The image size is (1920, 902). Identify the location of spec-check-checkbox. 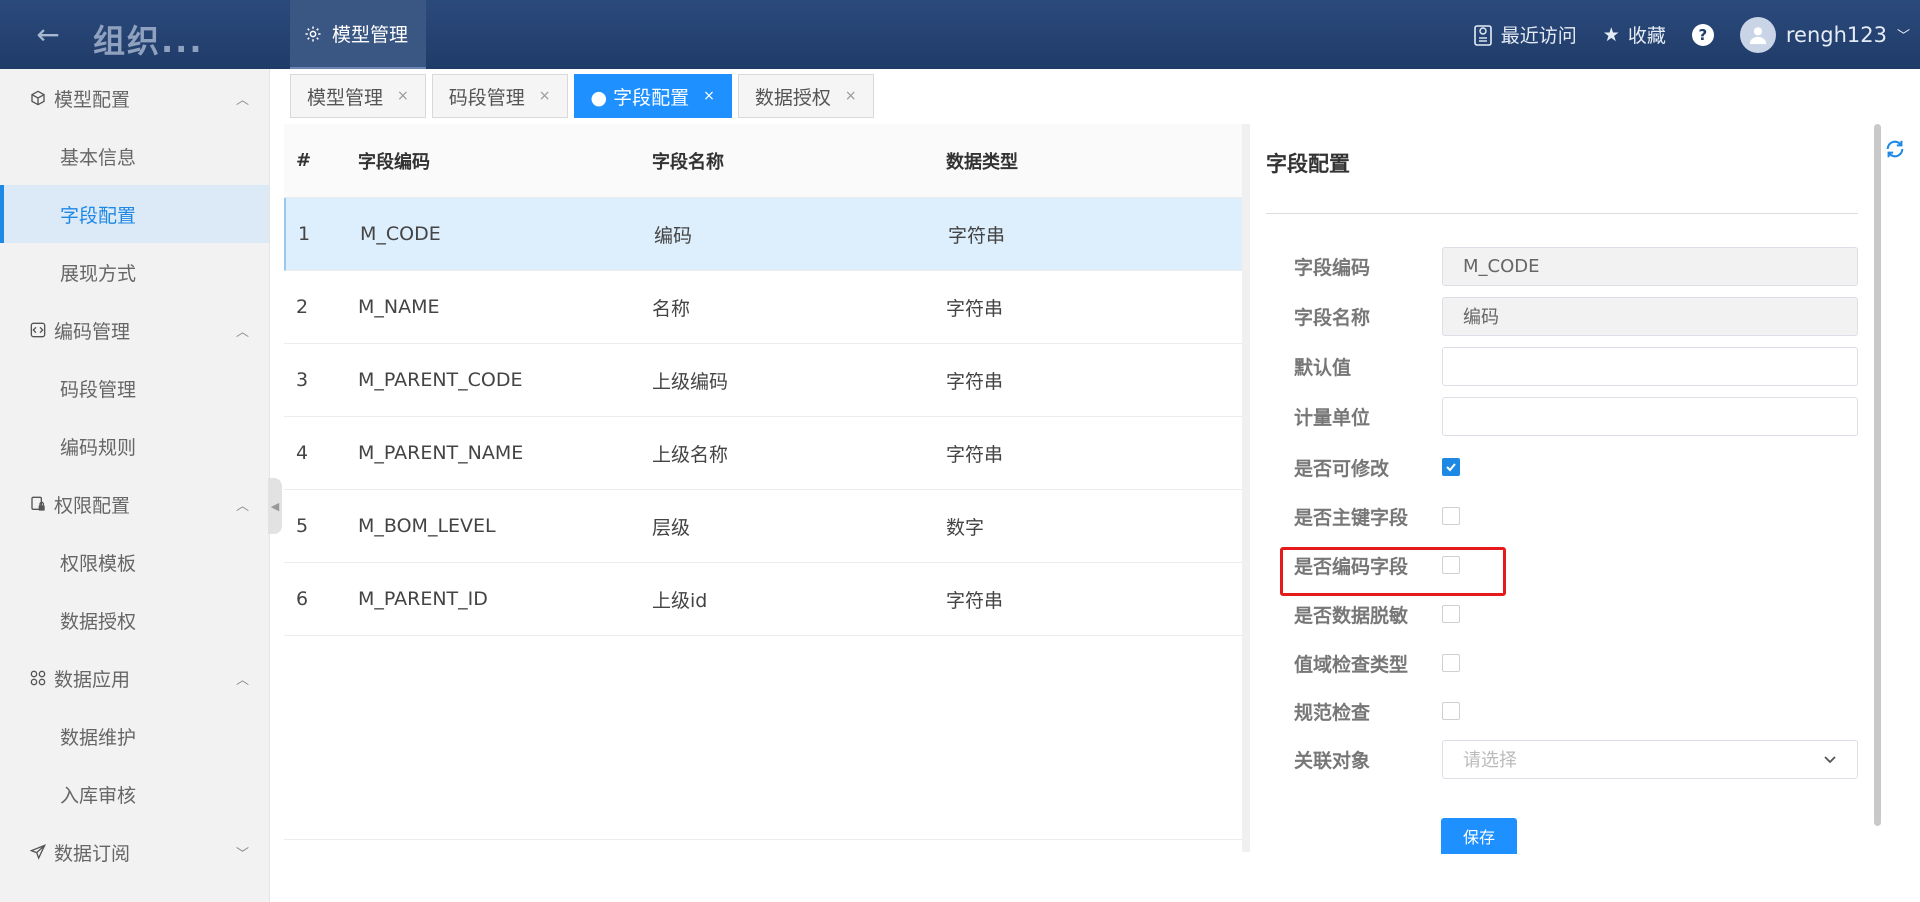
(1451, 711).